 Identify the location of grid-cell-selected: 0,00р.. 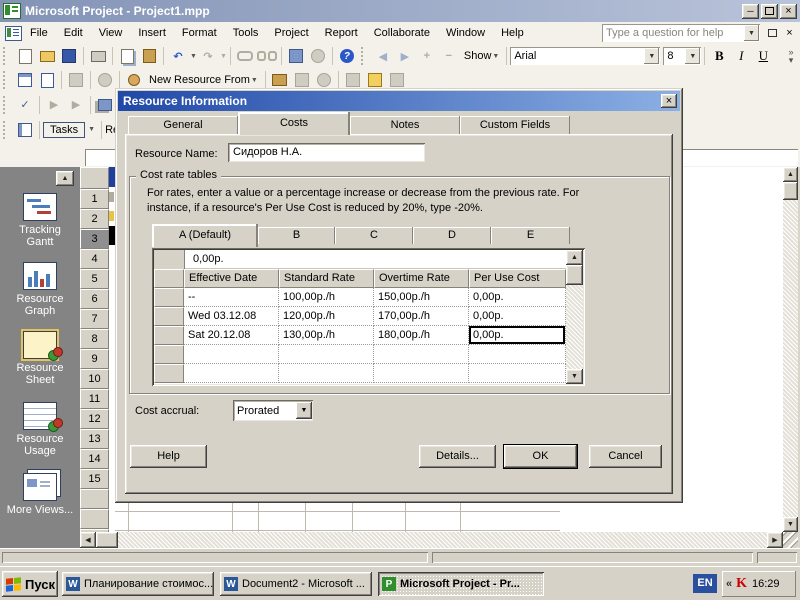
(517, 335).